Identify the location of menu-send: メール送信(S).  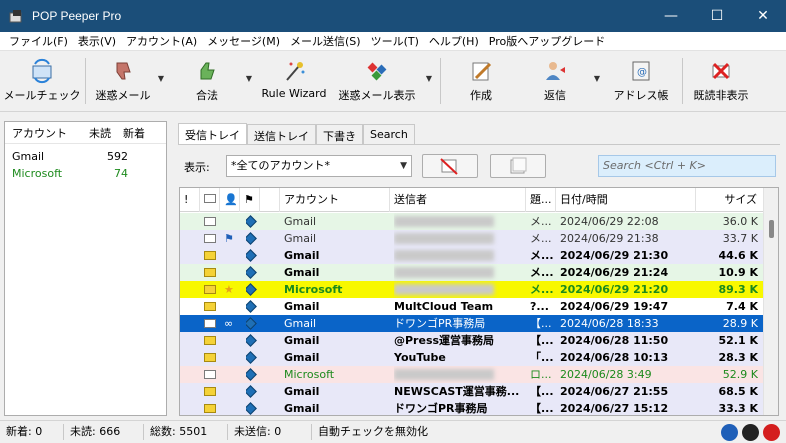
(325, 41).